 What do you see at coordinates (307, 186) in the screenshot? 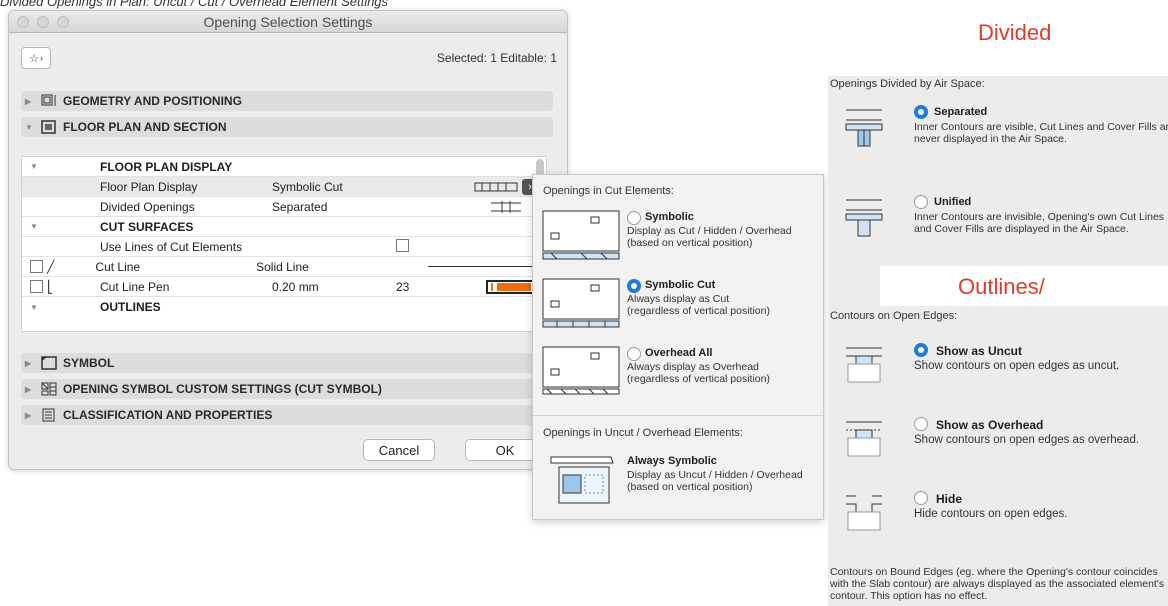
I see `row-value: Symbolic Cut` at bounding box center [307, 186].